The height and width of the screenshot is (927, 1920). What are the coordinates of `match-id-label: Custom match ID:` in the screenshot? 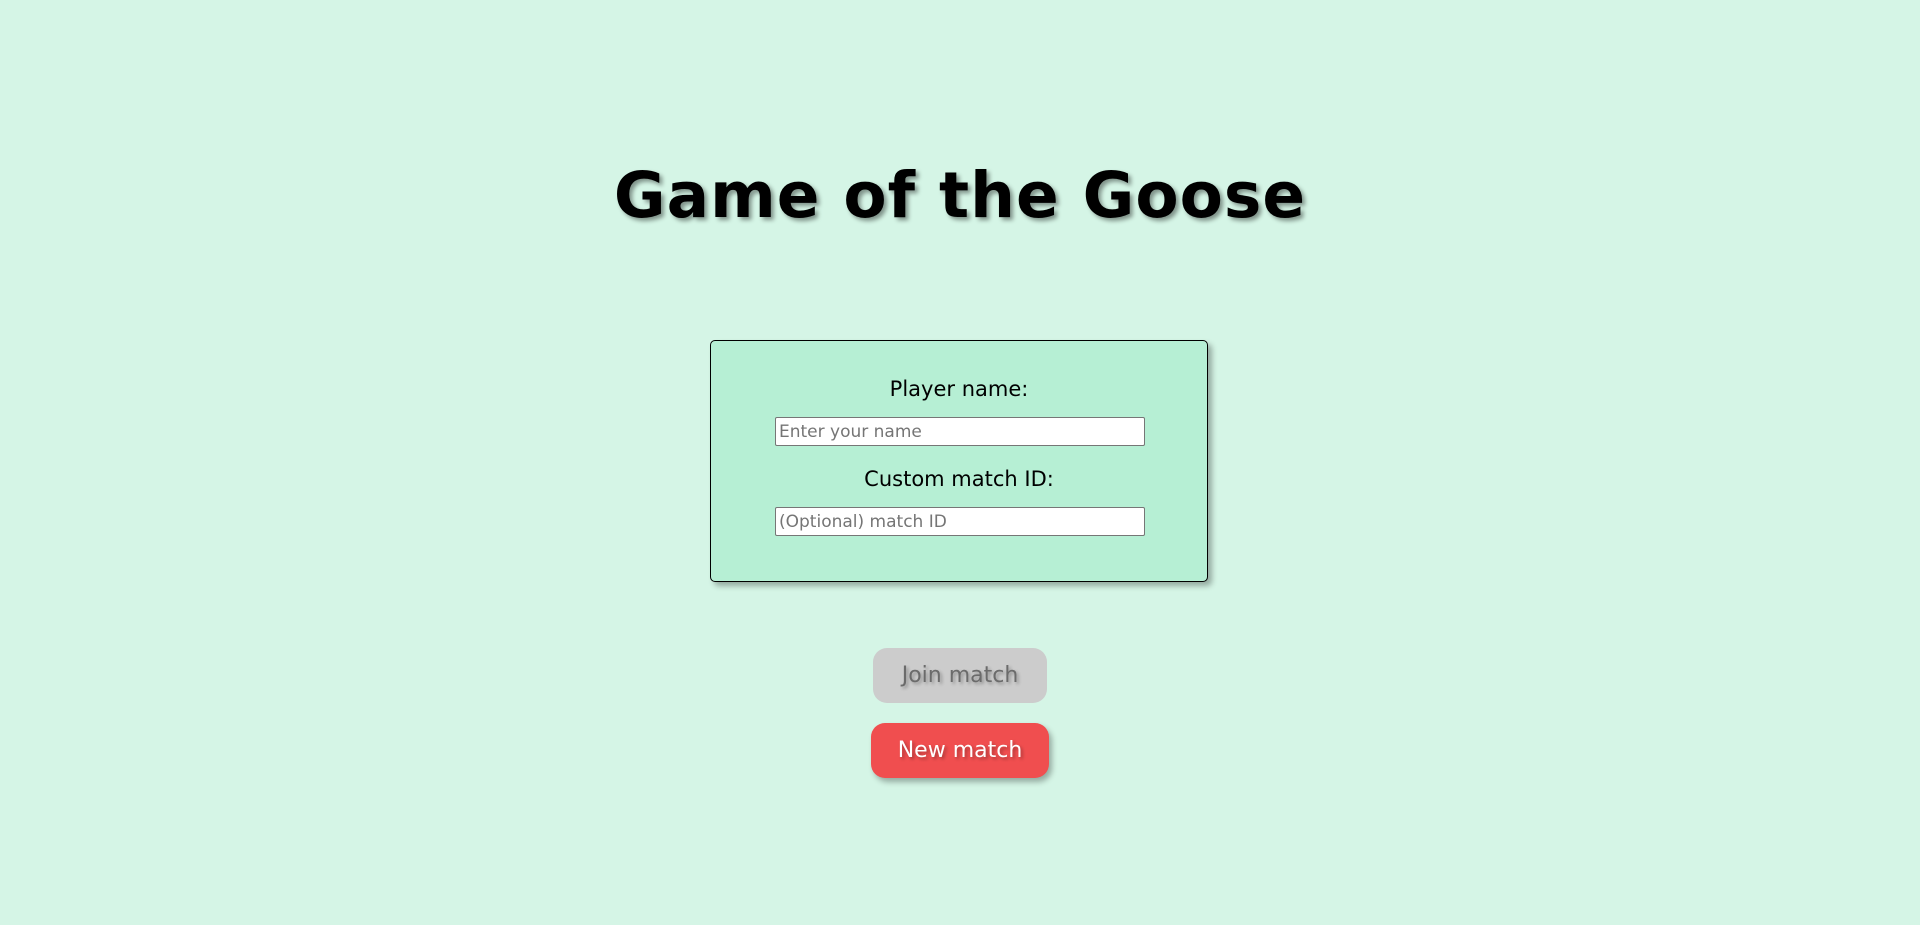 It's located at (959, 479).